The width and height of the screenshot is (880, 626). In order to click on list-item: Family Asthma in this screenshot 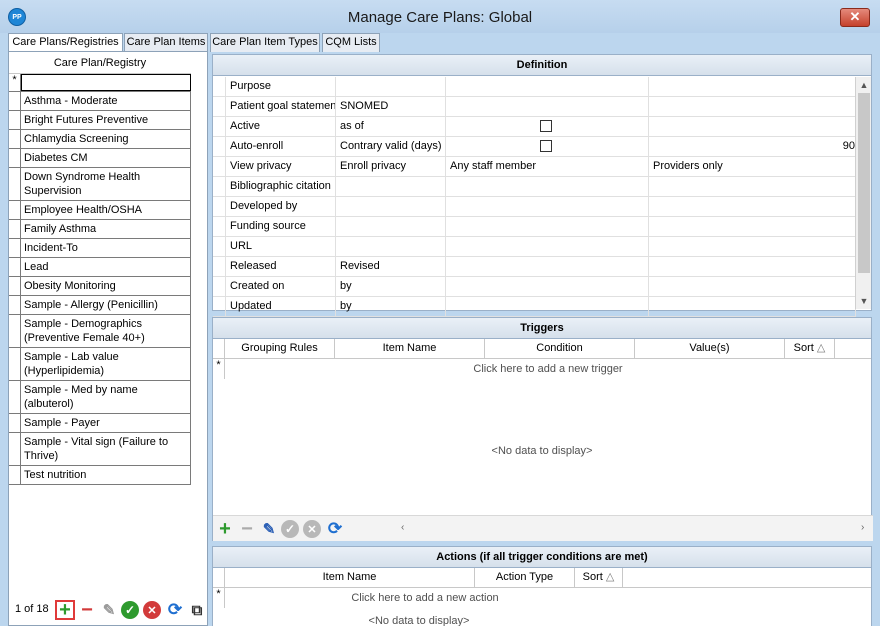, I will do `click(100, 229)`.